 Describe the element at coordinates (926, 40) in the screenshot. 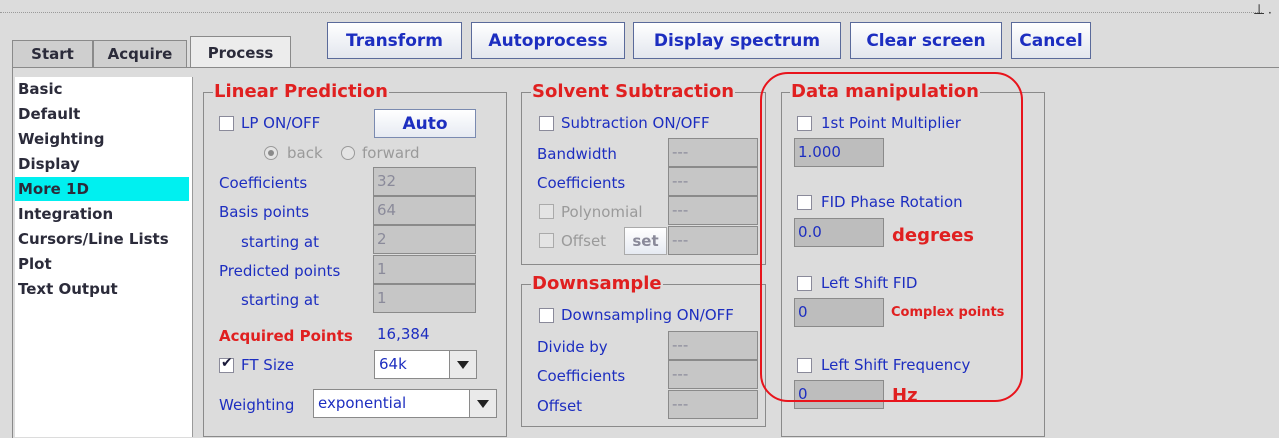

I see `clear-screen-button: Clear screen` at that location.